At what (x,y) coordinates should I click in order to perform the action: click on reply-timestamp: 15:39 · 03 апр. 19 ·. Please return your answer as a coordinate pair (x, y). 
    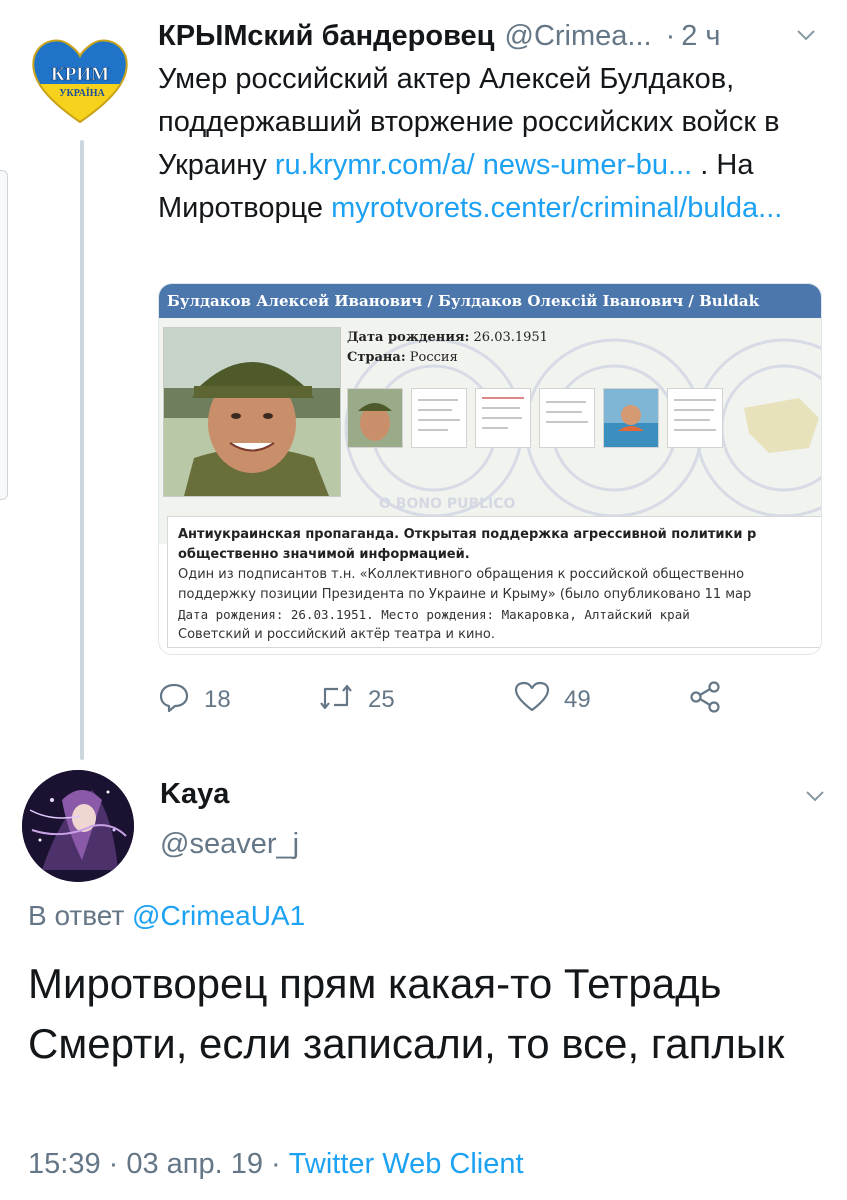
    Looking at the image, I should click on (158, 1164).